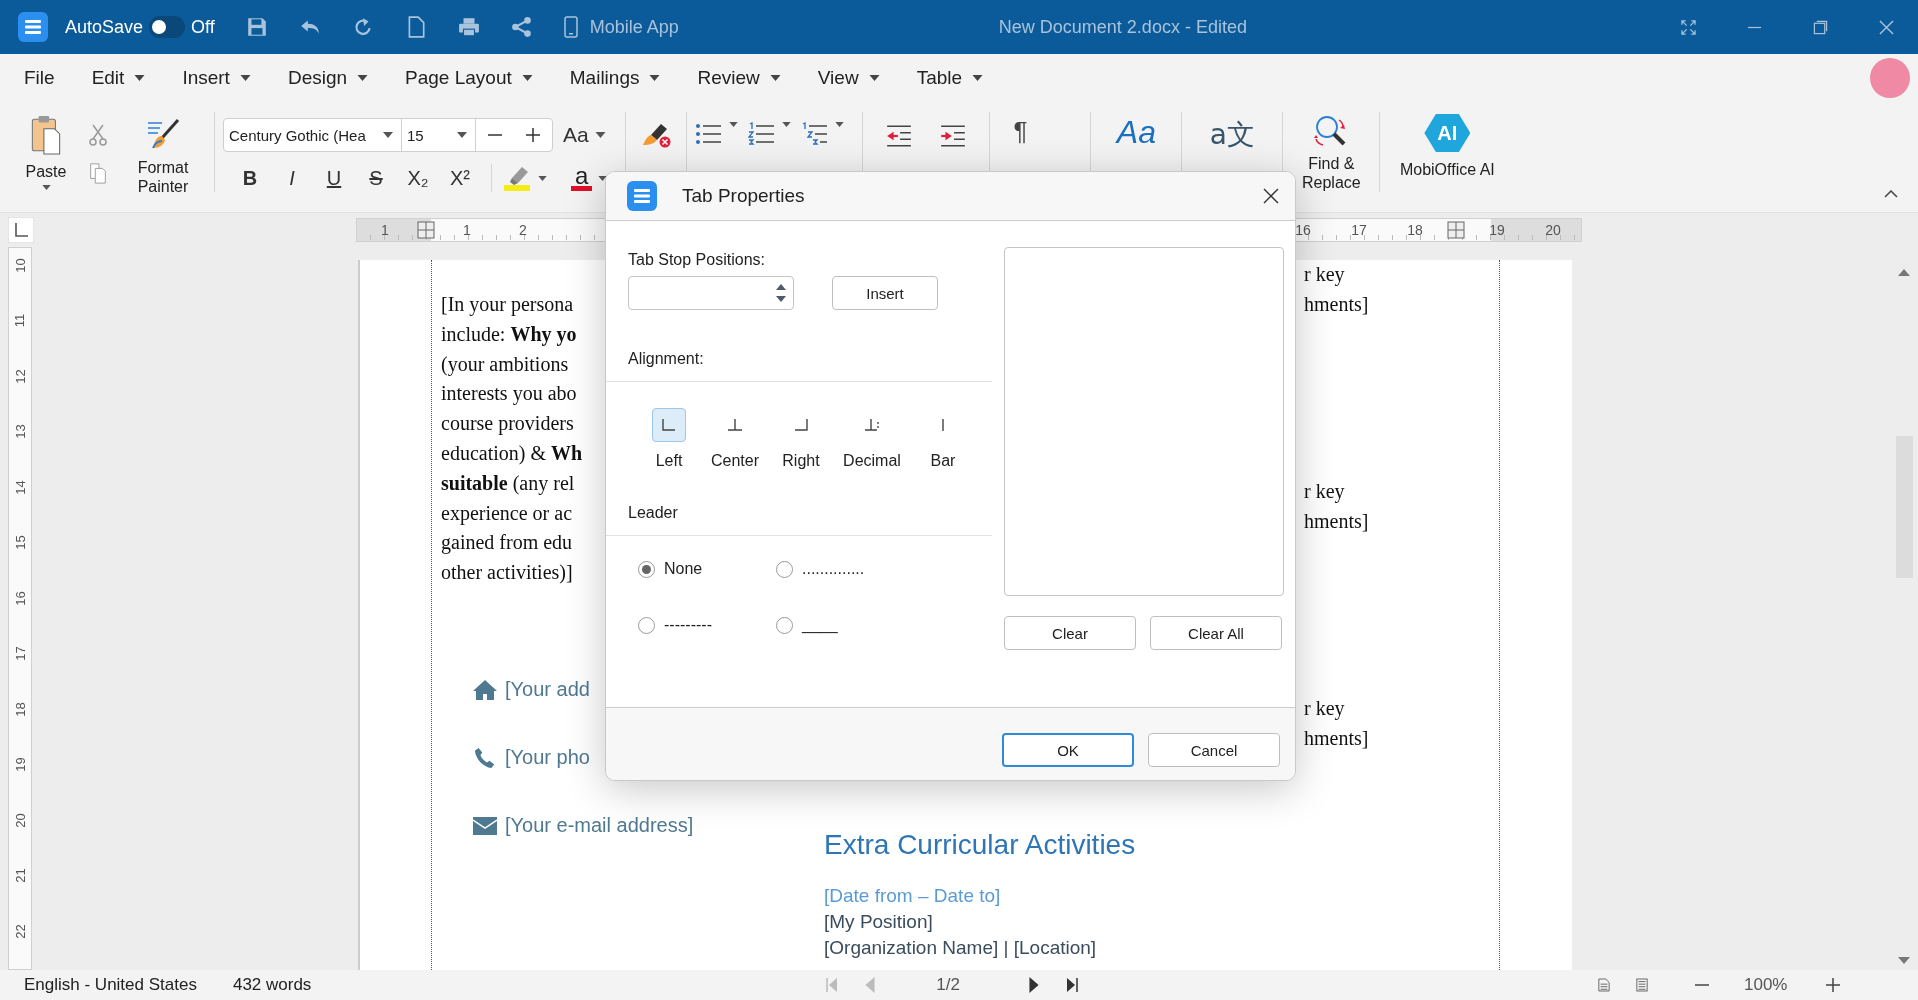  What do you see at coordinates (1072, 985) in the screenshot?
I see `last-page-icon` at bounding box center [1072, 985].